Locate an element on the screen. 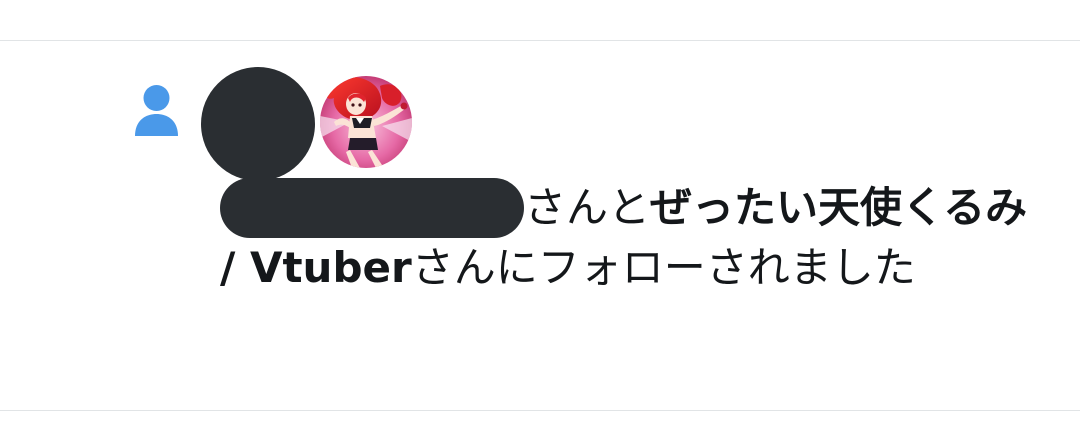  message-connector: さんと is located at coordinates (587, 207).